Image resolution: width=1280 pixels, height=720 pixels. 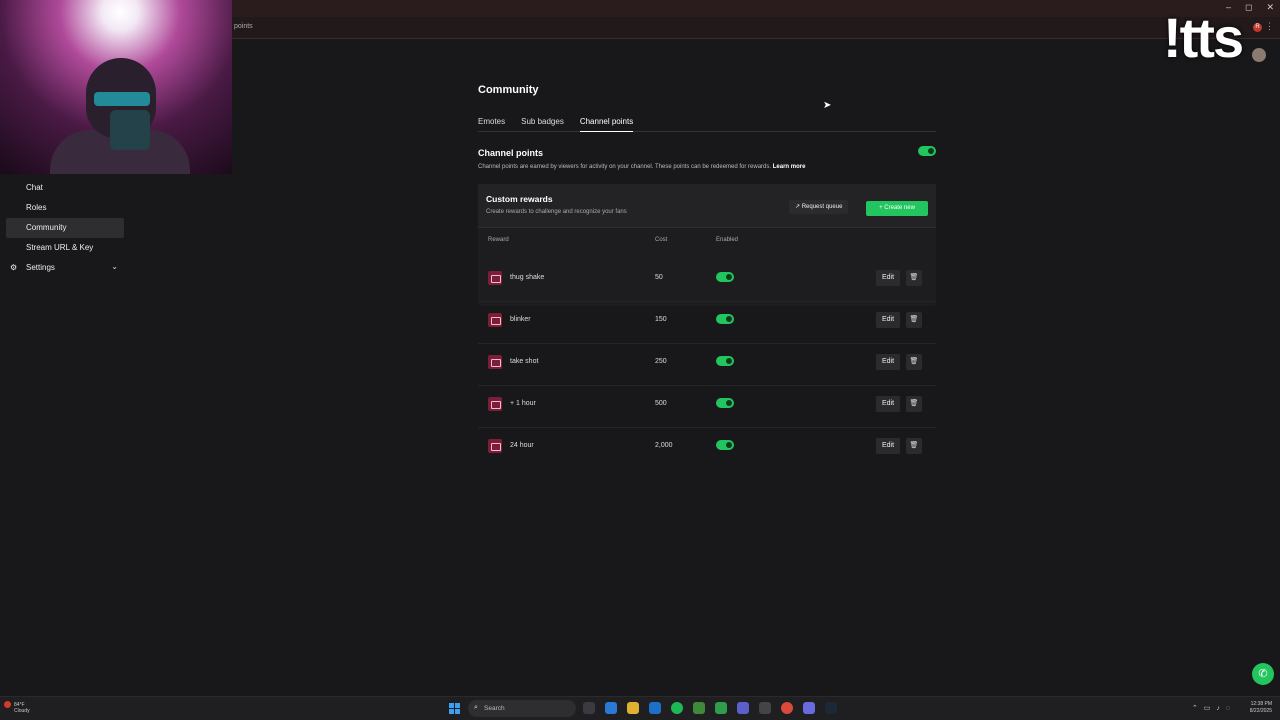 I want to click on webcam-overlay, so click(x=116, y=87).